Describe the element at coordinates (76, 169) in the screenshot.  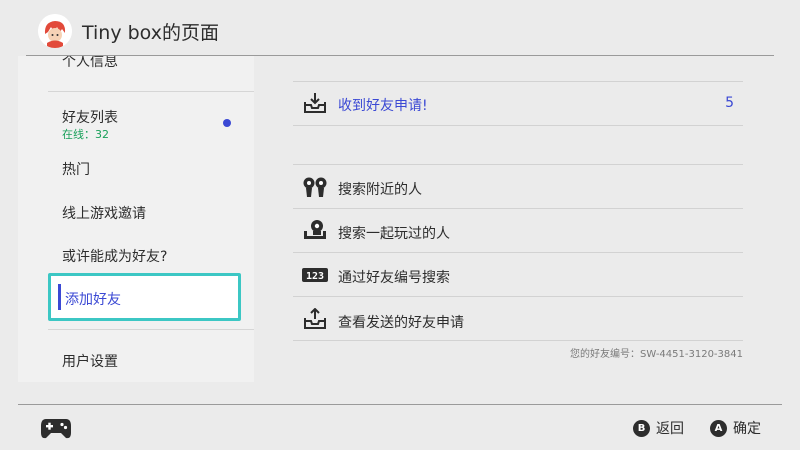
I see `sidebar-item-popular: 热门` at that location.